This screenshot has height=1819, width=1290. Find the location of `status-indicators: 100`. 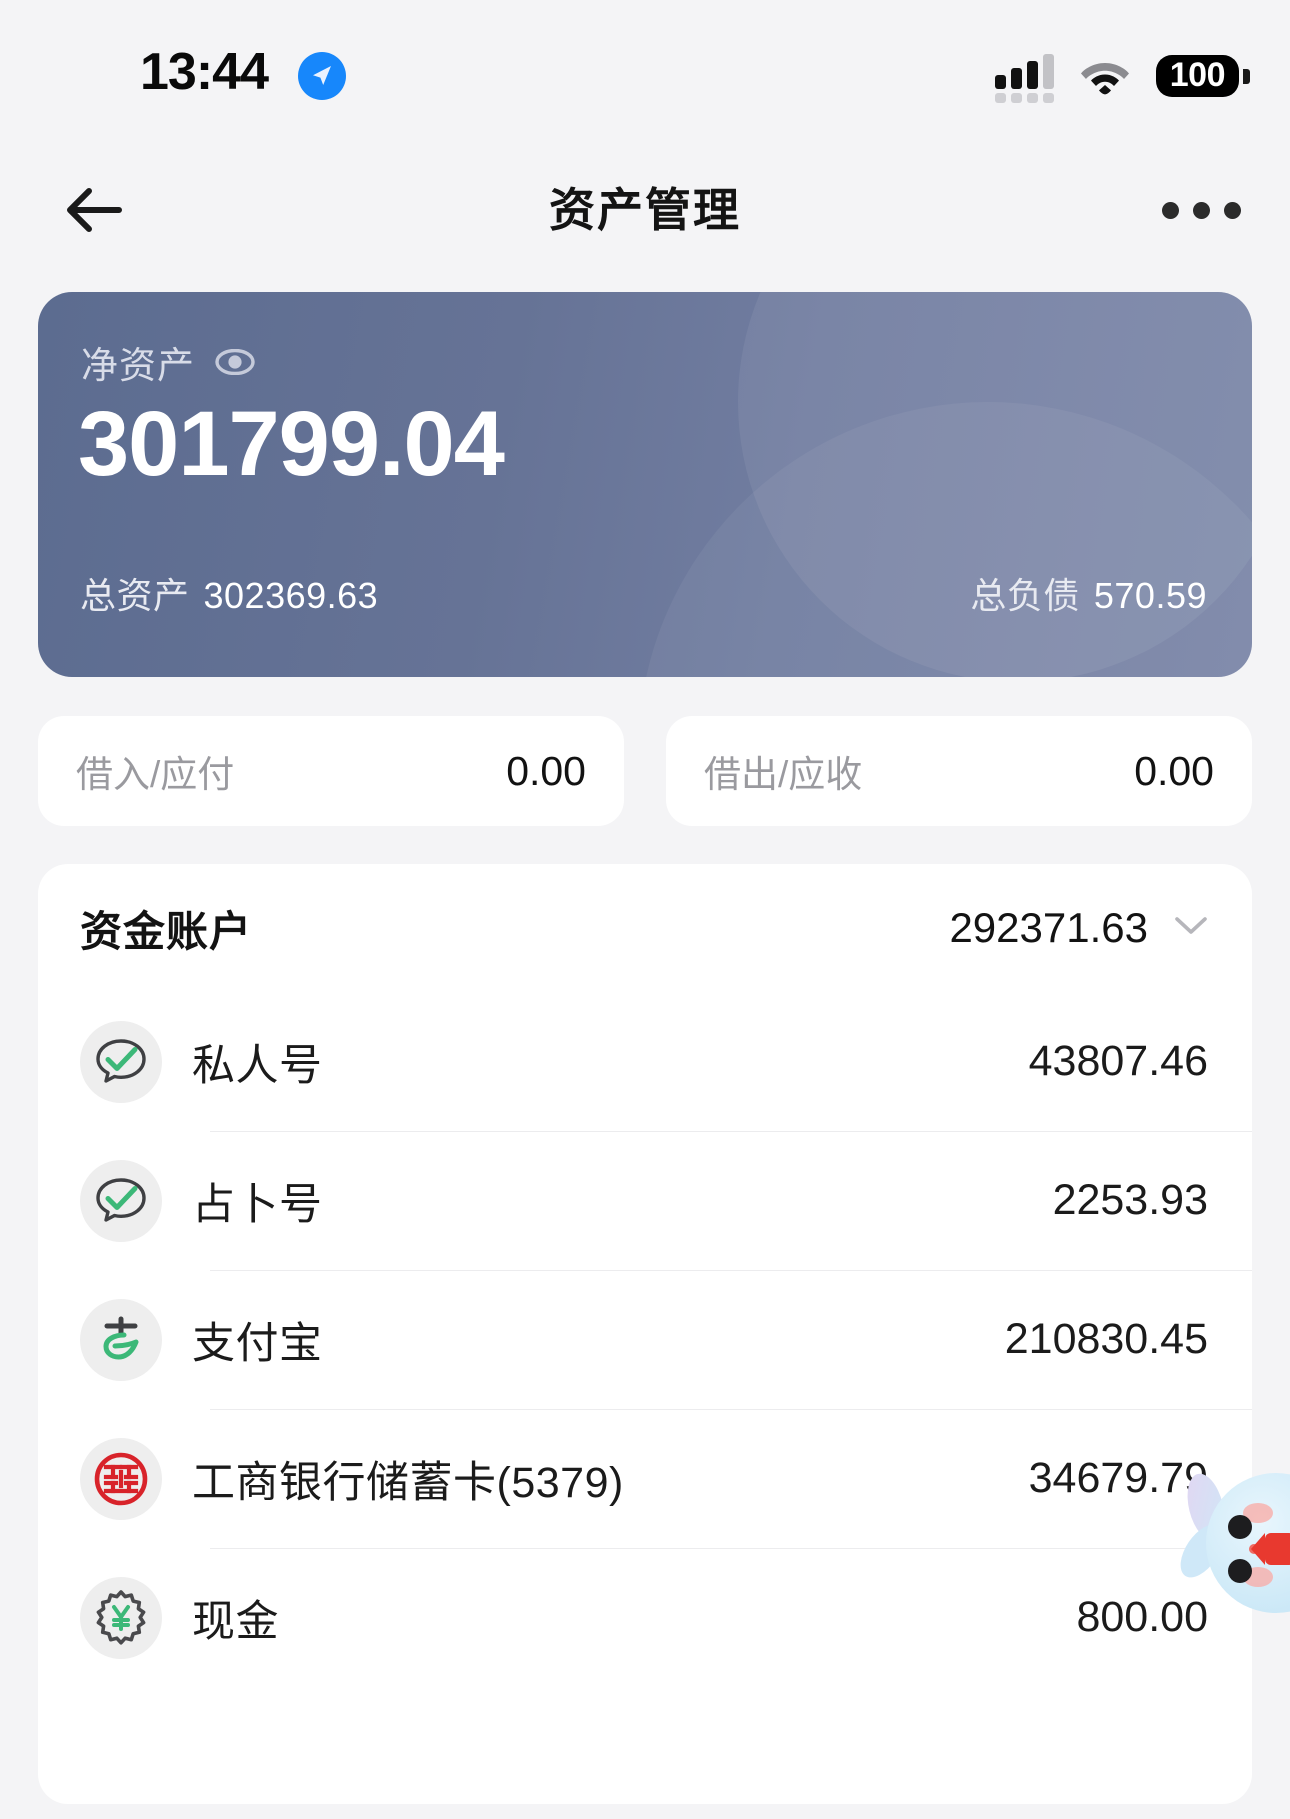

status-indicators: 100 is located at coordinates (1122, 76).